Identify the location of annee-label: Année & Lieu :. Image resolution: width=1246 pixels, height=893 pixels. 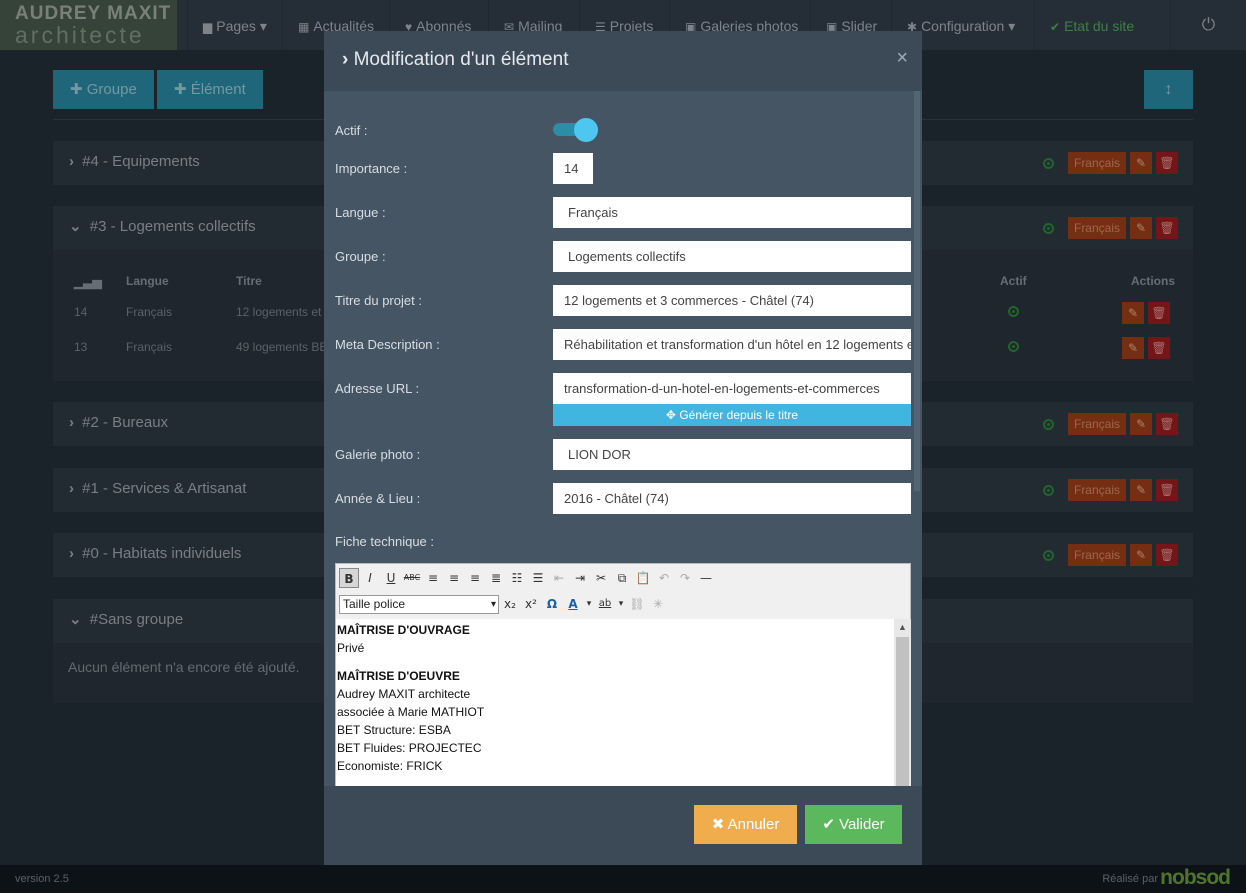
(378, 498).